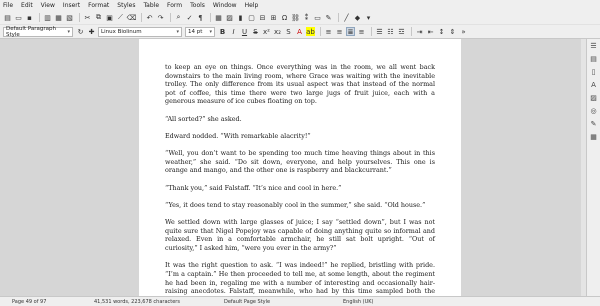  Describe the element at coordinates (594, 46) in the screenshot. I see `sidebar-menu-icon: ☰` at that location.